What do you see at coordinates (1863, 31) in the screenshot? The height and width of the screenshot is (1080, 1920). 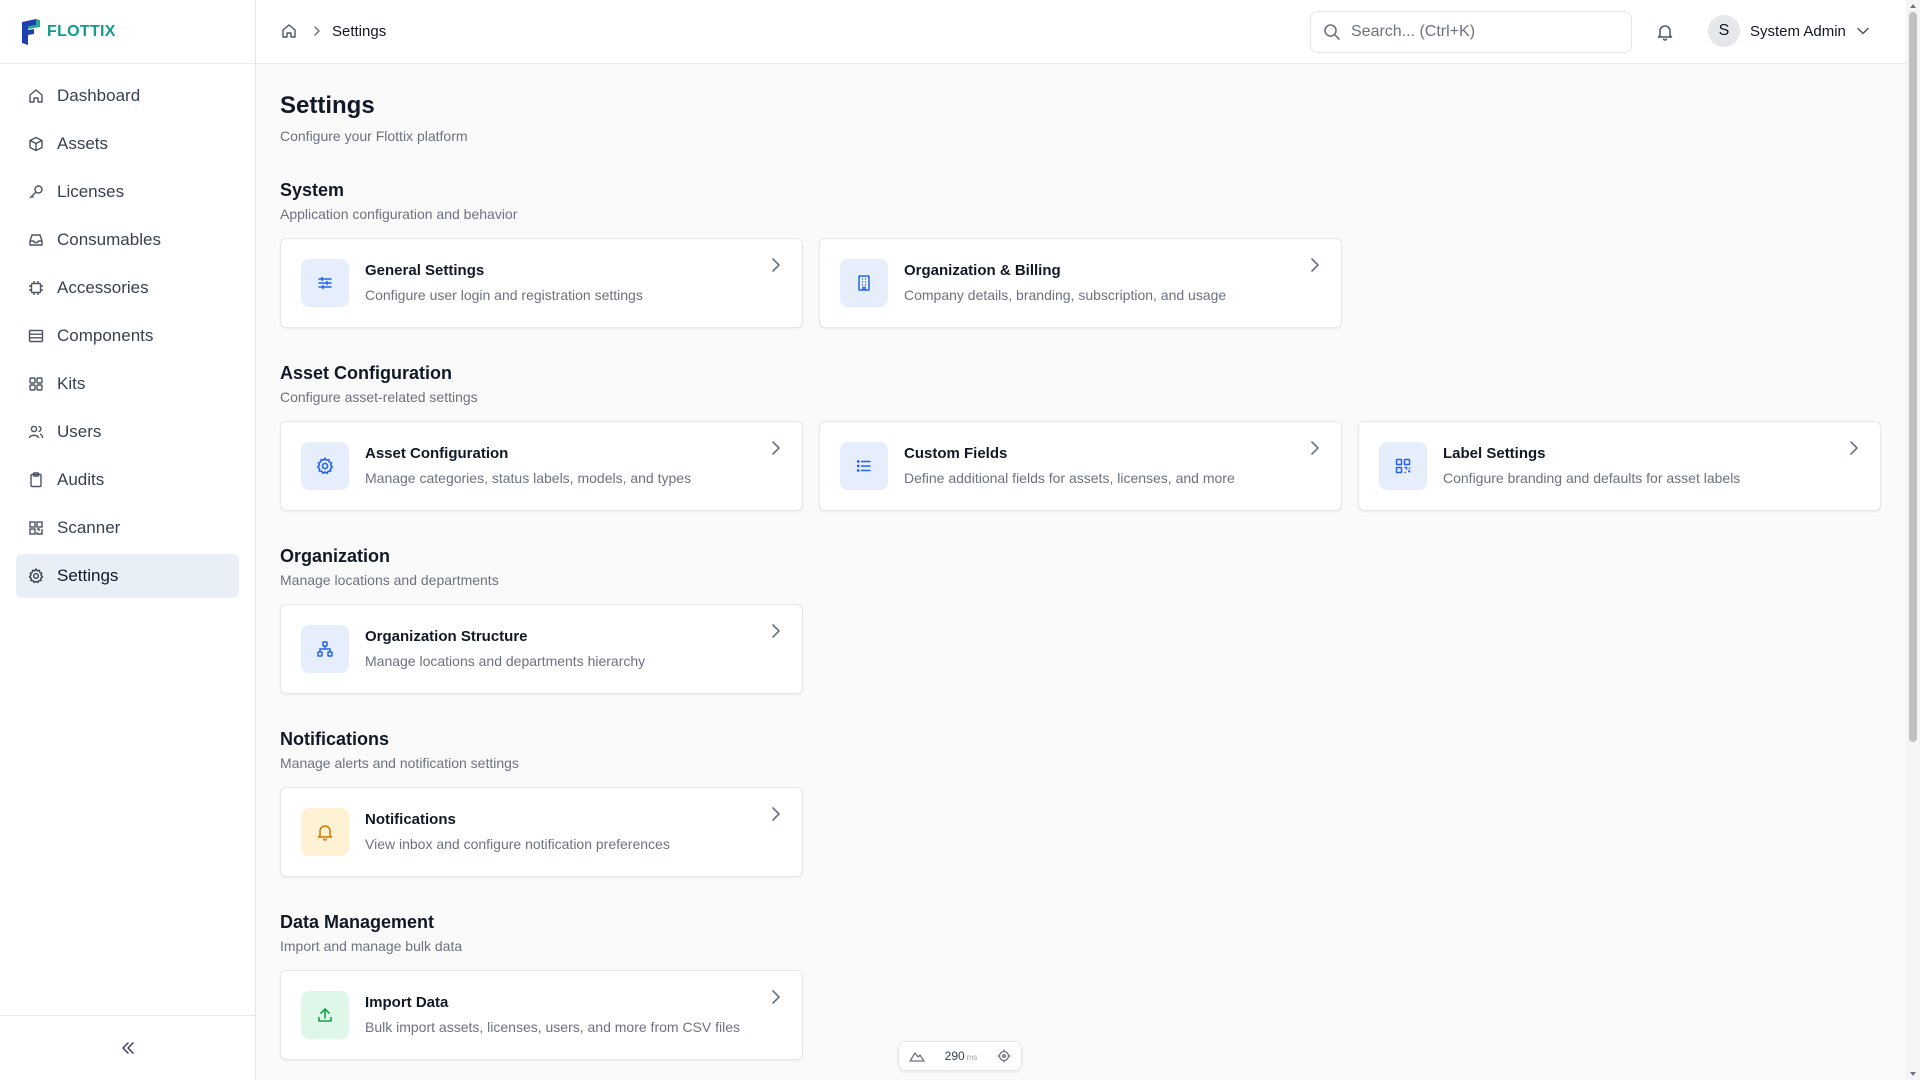 I see `chevron-down-icon` at bounding box center [1863, 31].